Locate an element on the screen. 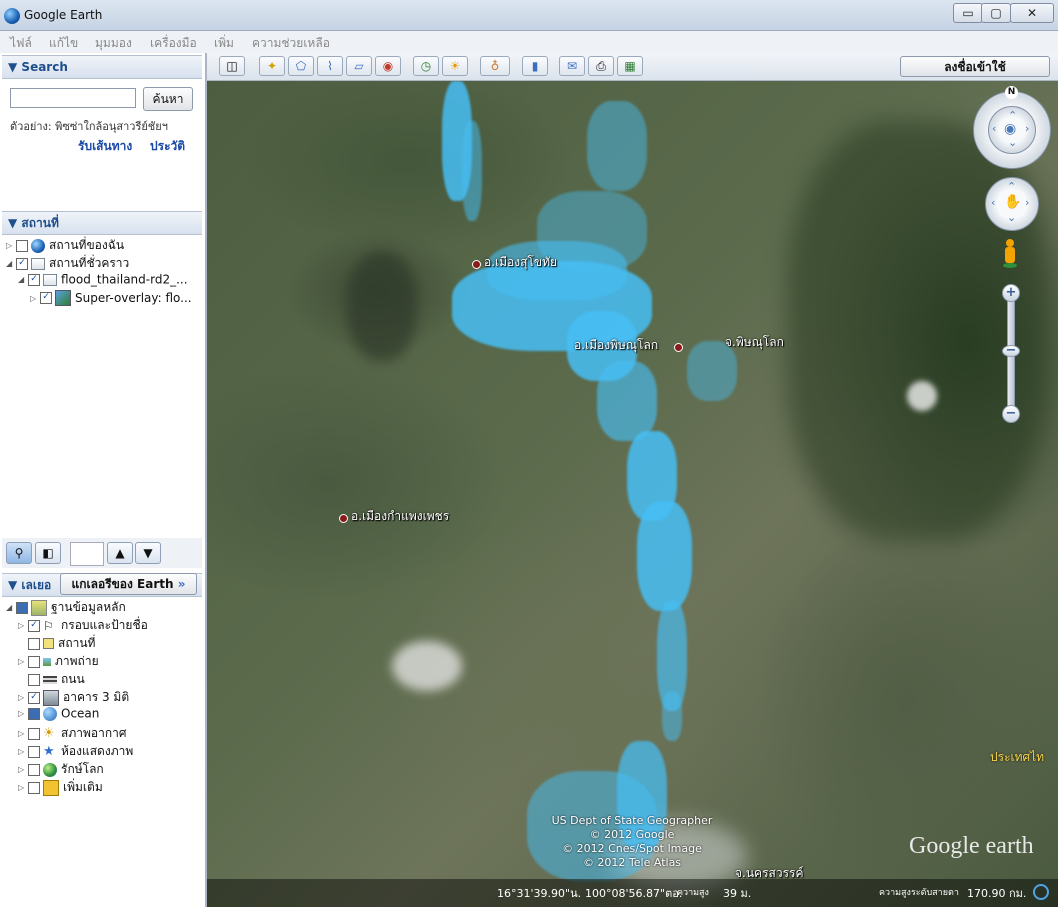 The width and height of the screenshot is (1058, 907). look-control: N ⌃ ‹ › ⌄ ◉ is located at coordinates (1012, 127).